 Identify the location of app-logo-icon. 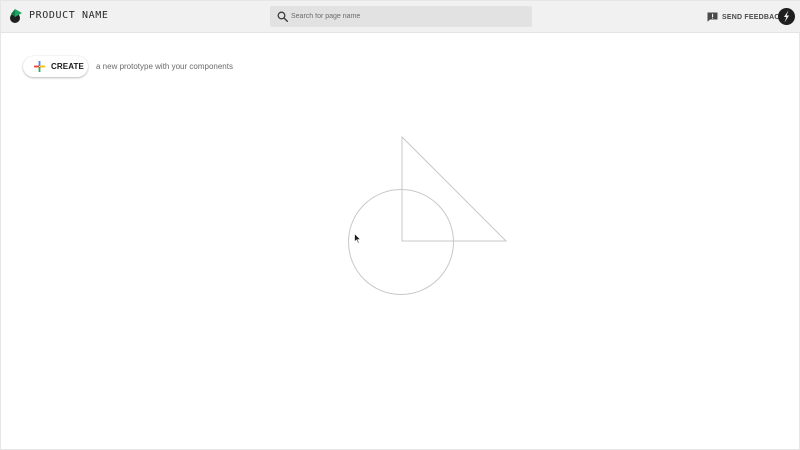
(16, 16).